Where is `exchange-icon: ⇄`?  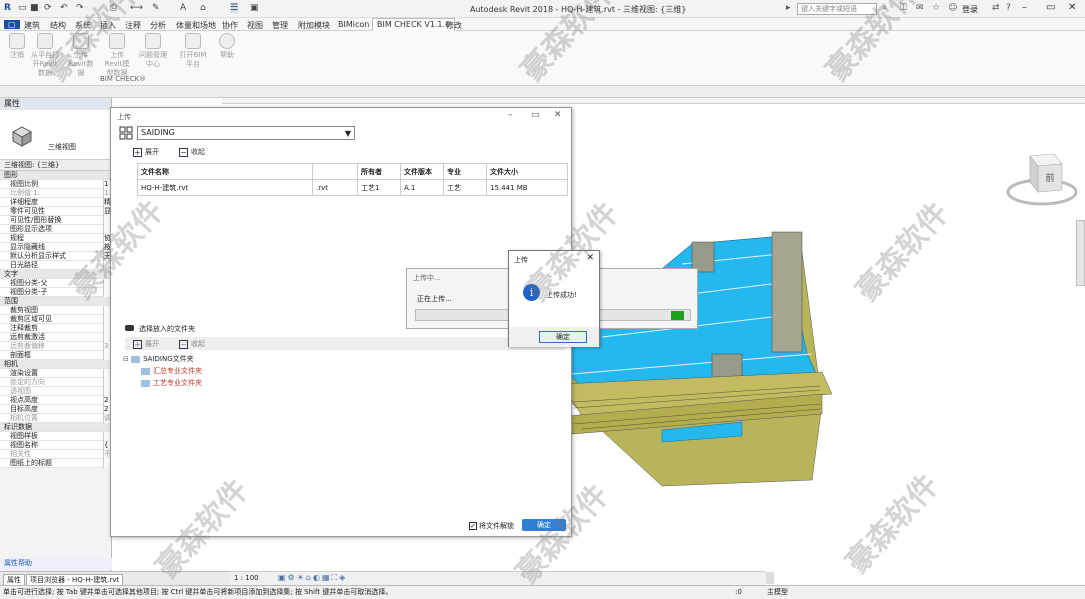
exchange-icon: ⇄ is located at coordinates (996, 8).